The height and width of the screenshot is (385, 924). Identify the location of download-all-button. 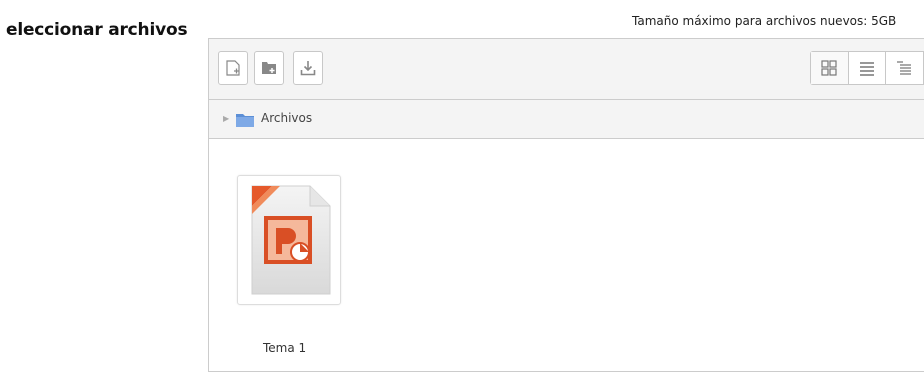
(308, 68).